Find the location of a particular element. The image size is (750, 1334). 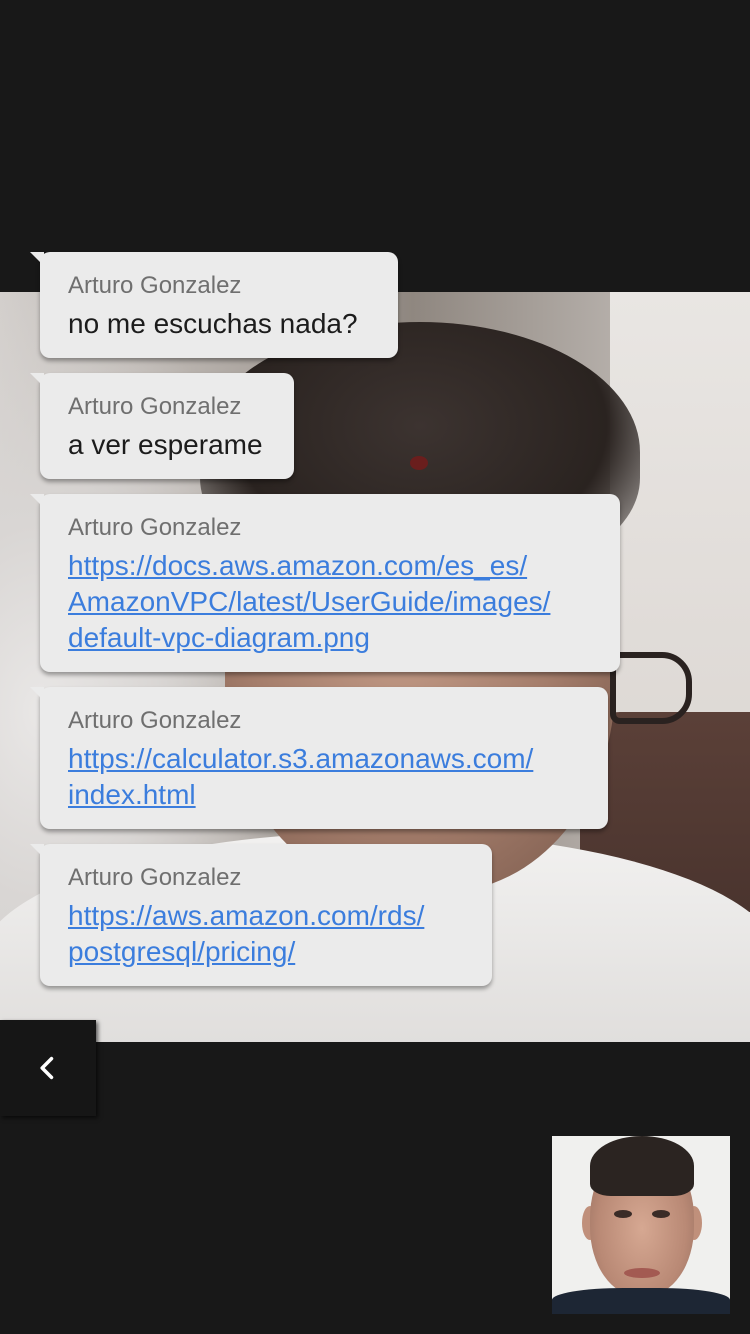

message-text: a ver esperame is located at coordinates (165, 444).